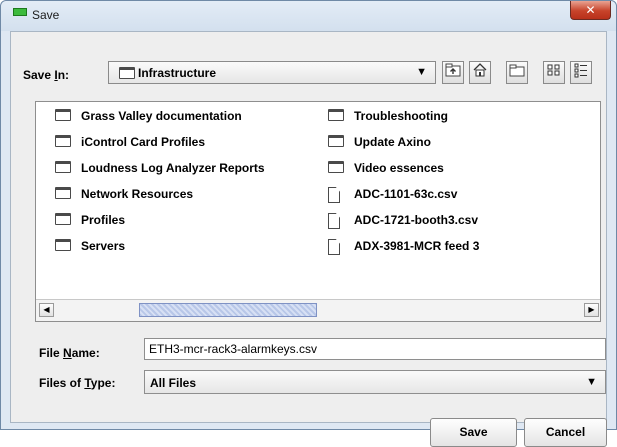  What do you see at coordinates (399, 168) in the screenshot?
I see `item-label: Video essences` at bounding box center [399, 168].